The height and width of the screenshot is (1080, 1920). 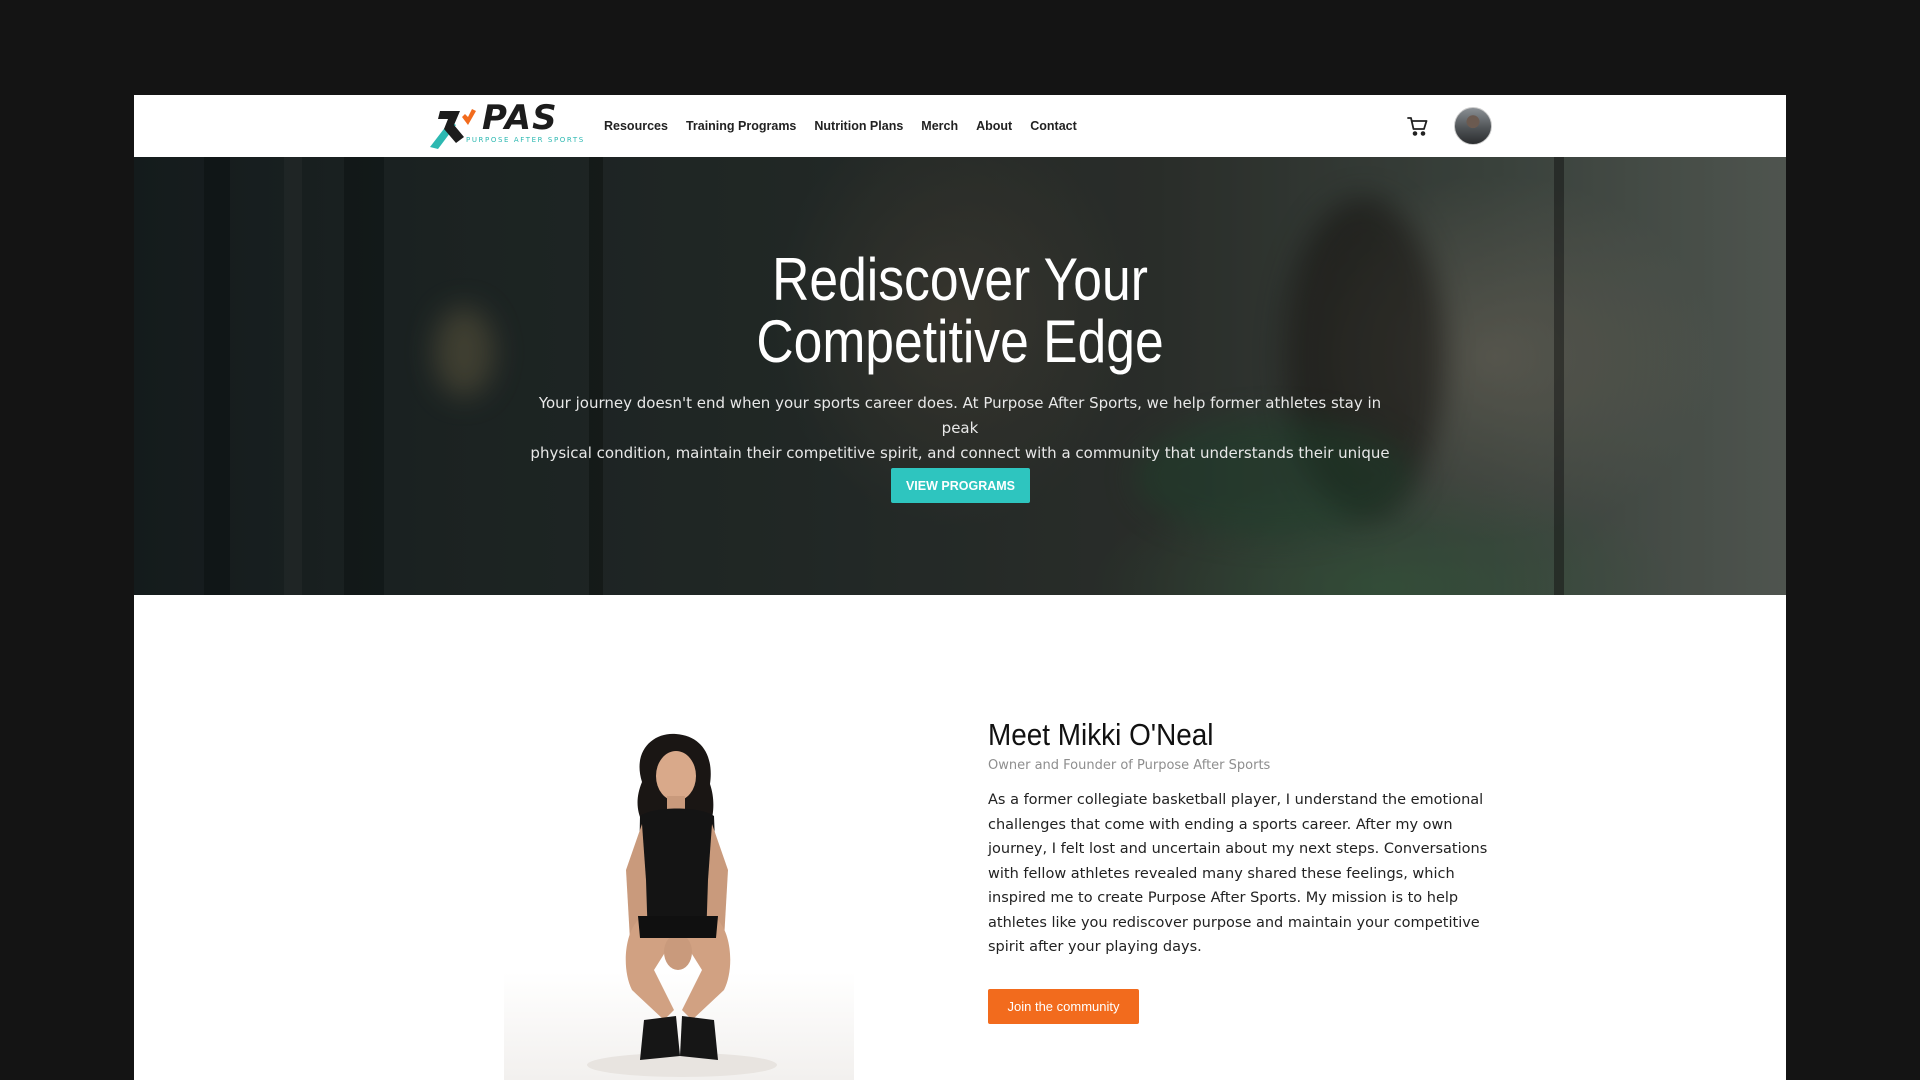 What do you see at coordinates (520, 118) in the screenshot?
I see `logo-wordmark: PAS` at bounding box center [520, 118].